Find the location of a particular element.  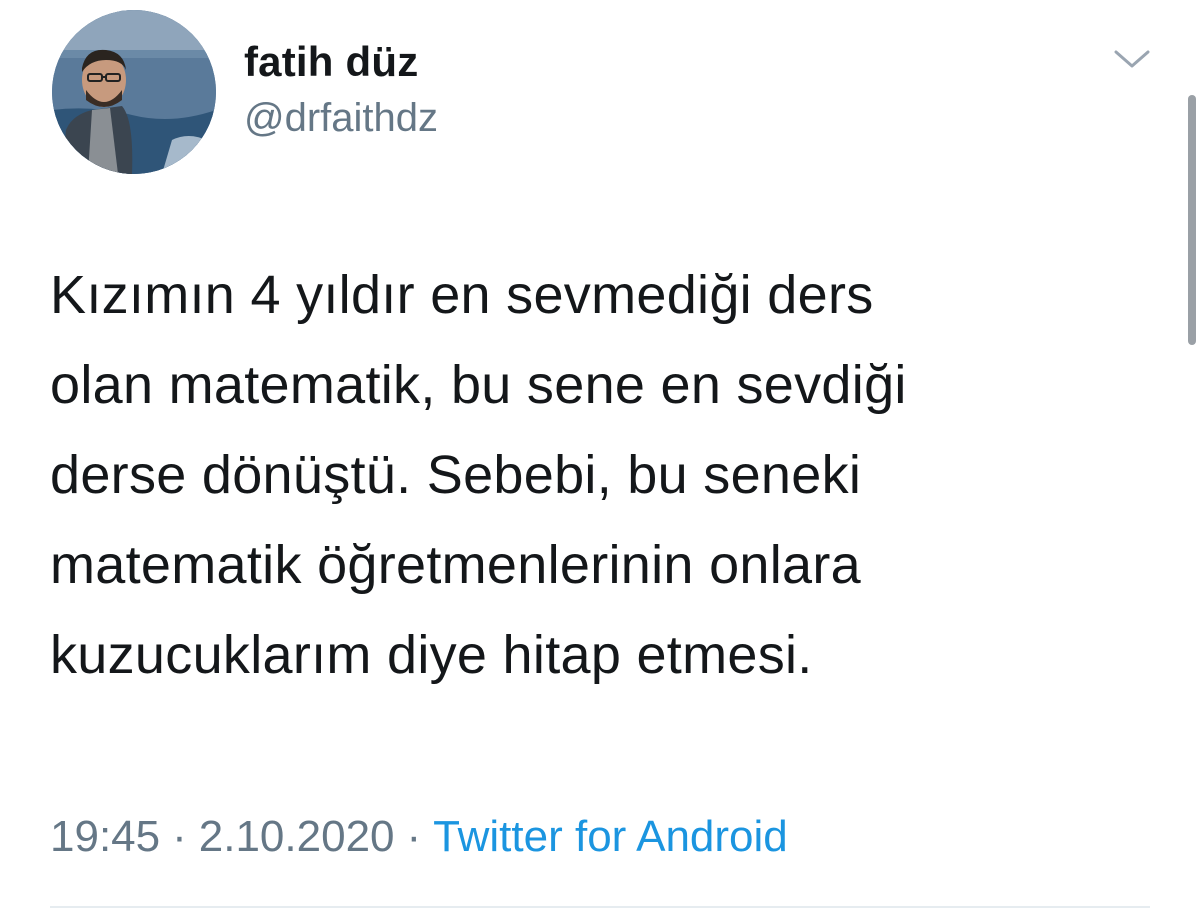

tweet-text-line: derse dönüştü. Sebebi, bu seneki is located at coordinates (456, 475).